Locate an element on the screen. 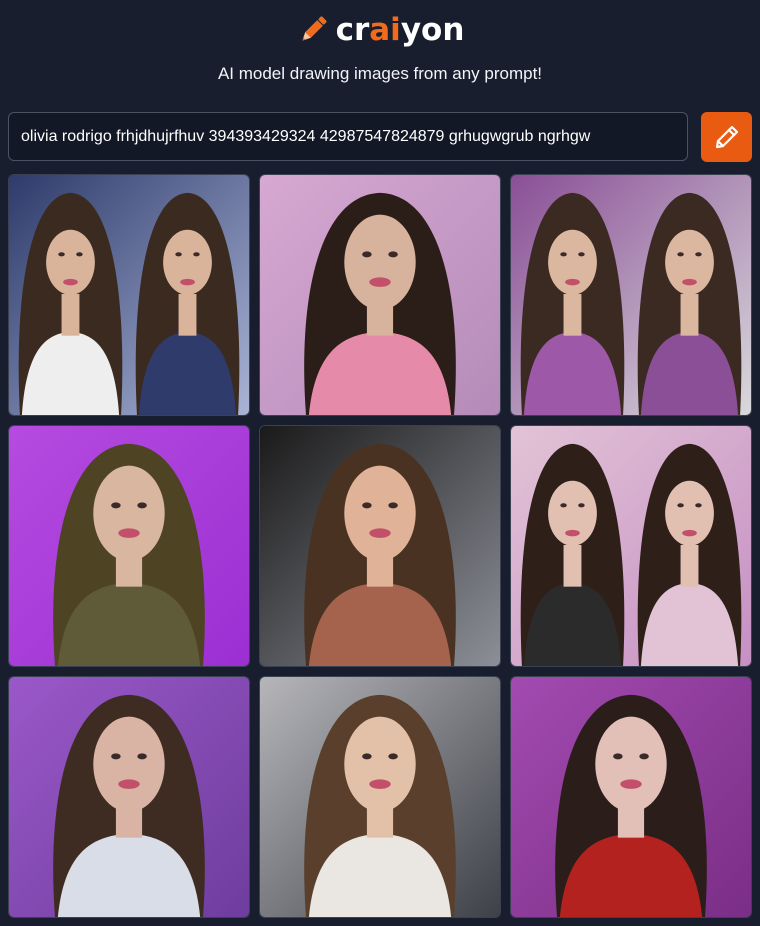  draw-button is located at coordinates (726, 137).